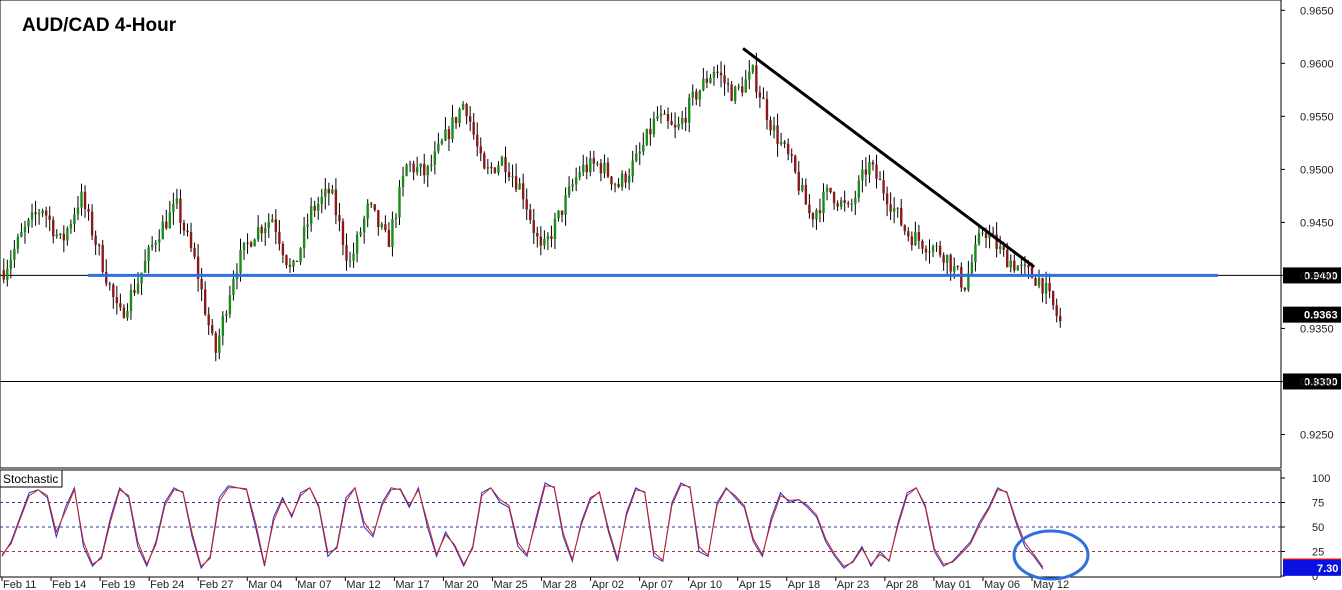  What do you see at coordinates (1327, 569) in the screenshot?
I see `stochastic-last-tag-label: 7.30` at bounding box center [1327, 569].